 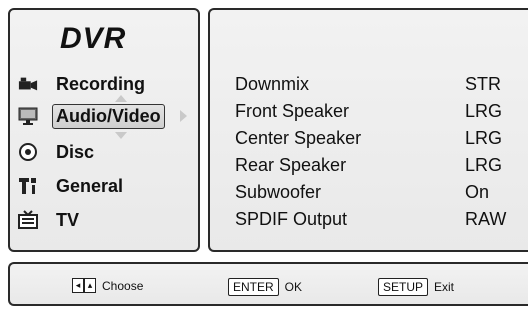 I want to click on choose-hint: ◂ ▴ Choose, so click(x=107, y=285).